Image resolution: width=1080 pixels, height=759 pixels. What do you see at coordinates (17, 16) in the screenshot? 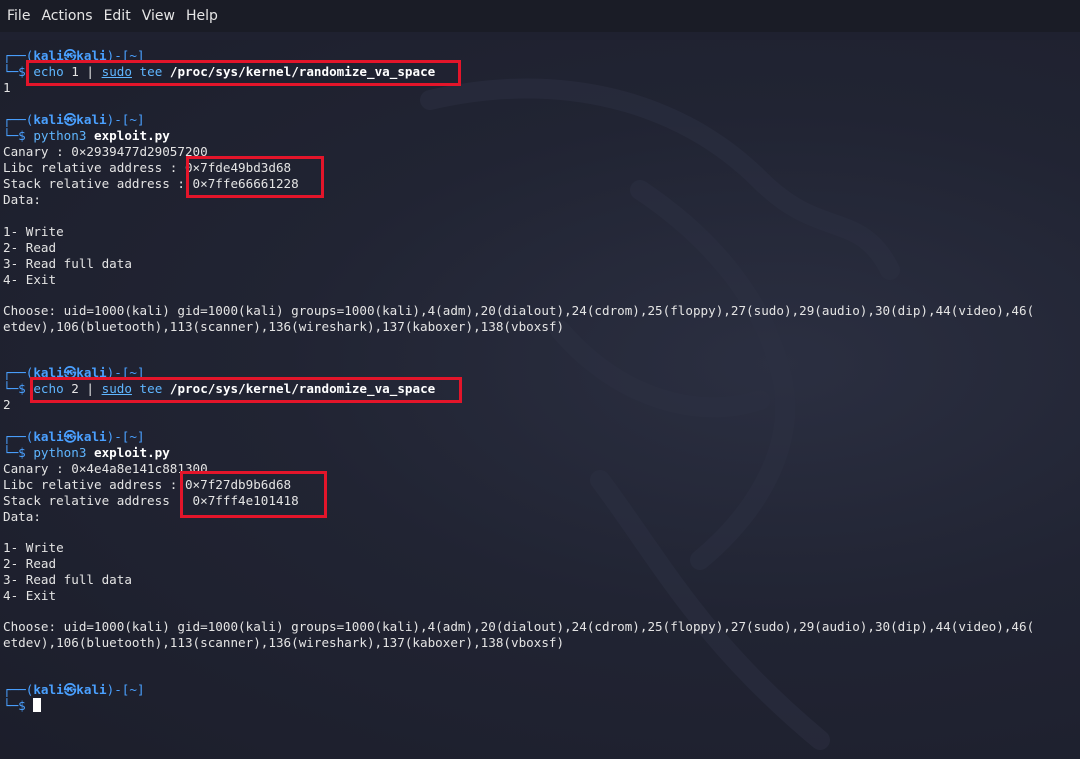
I see `menu-file: File` at bounding box center [17, 16].